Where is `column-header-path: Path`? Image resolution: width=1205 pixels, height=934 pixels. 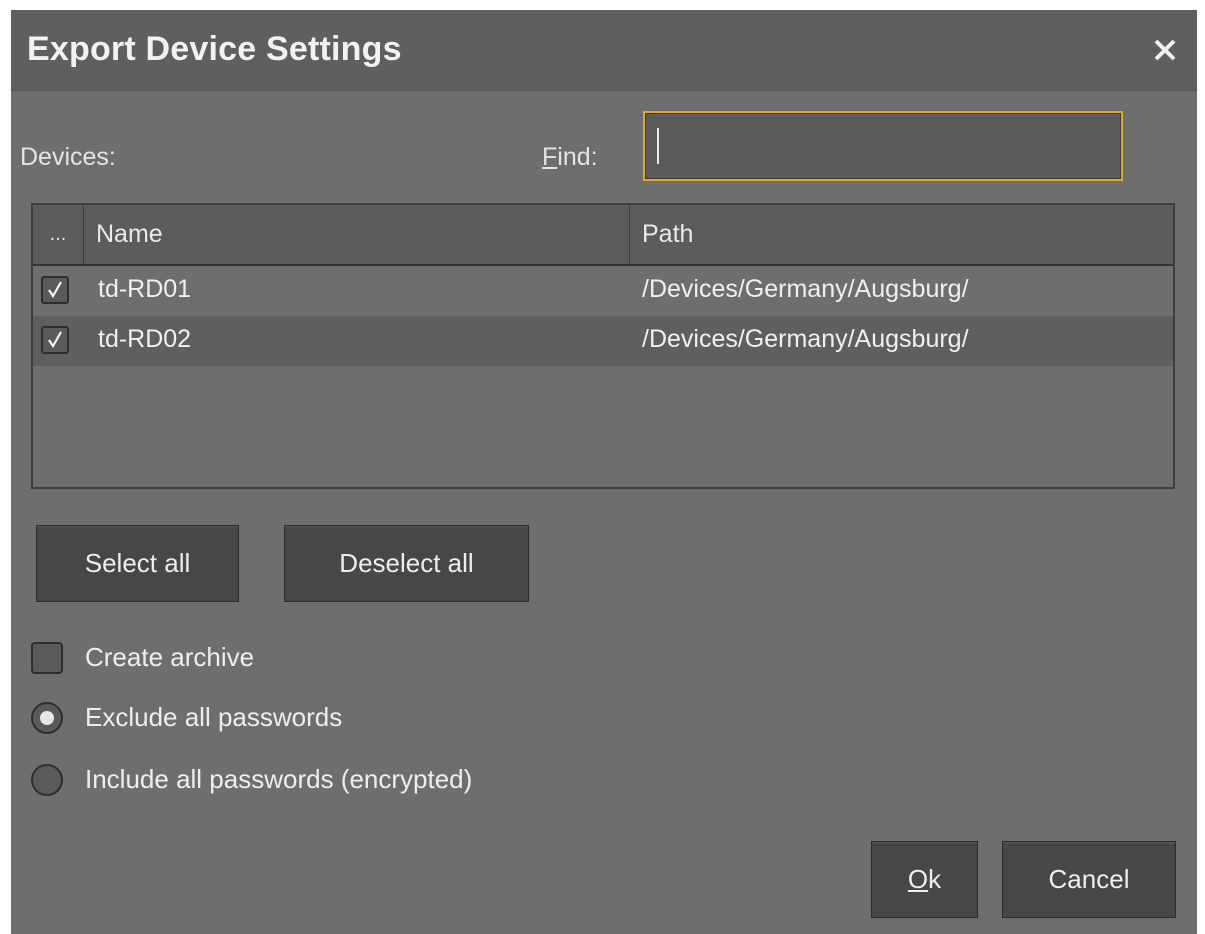 column-header-path: Path is located at coordinates (901, 234).